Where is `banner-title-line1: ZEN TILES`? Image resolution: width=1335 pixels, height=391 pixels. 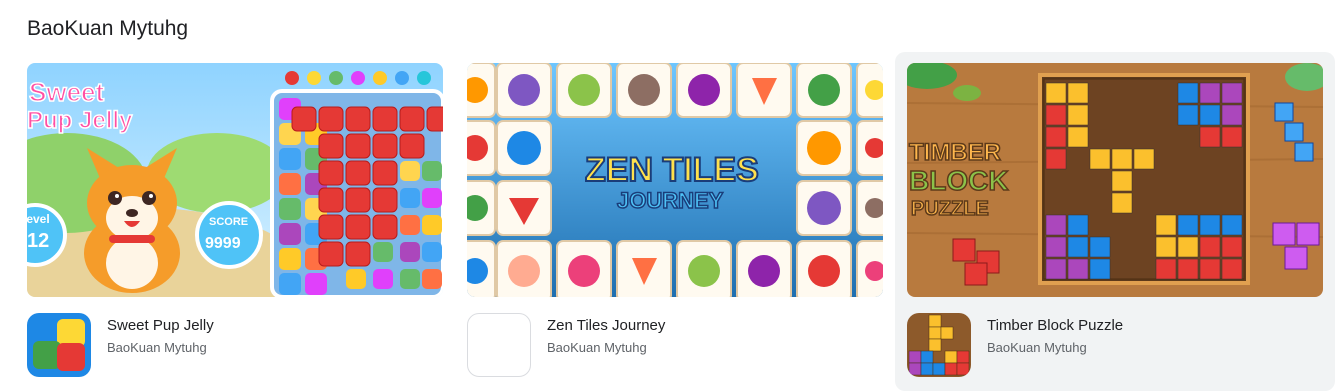
banner-title-line1: ZEN TILES is located at coordinates (672, 170).